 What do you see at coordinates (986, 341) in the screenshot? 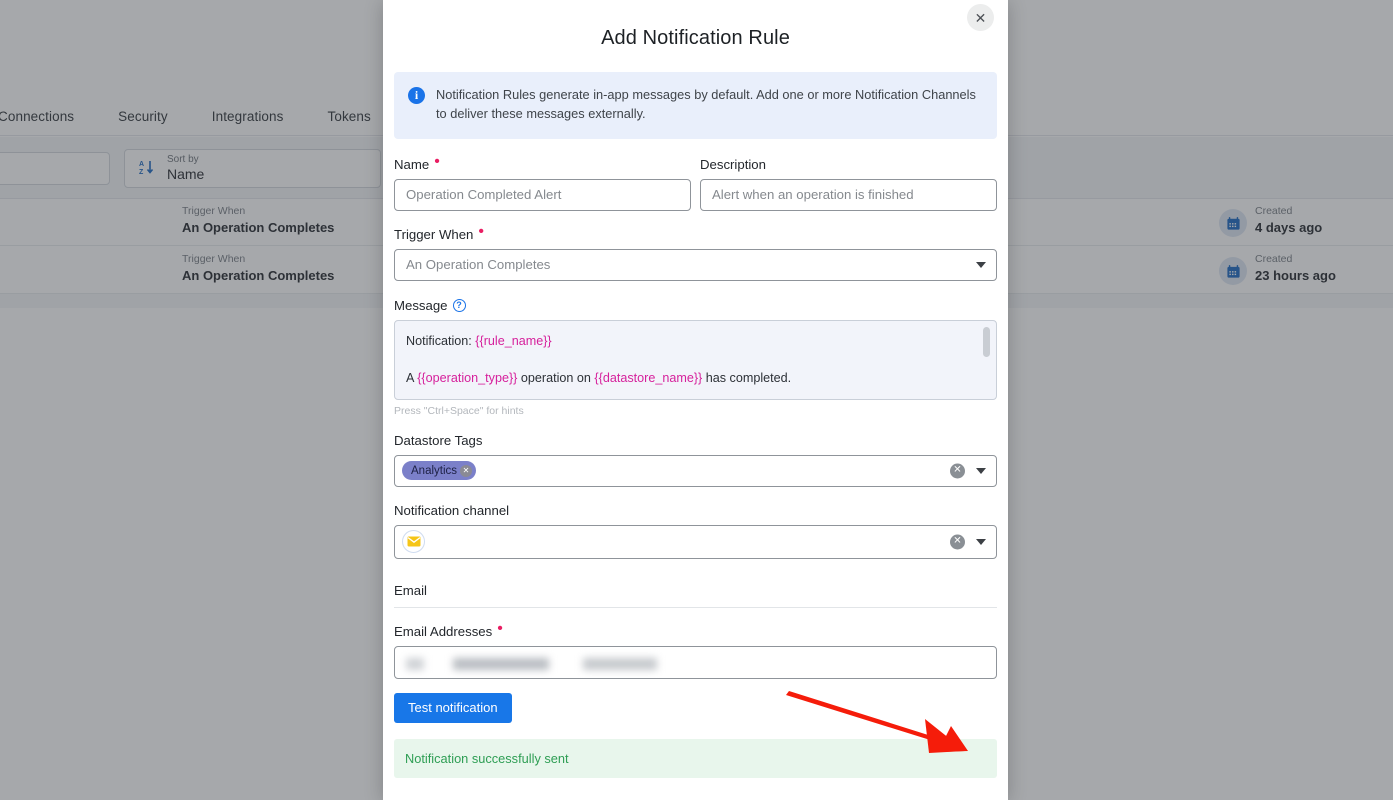
I see `message-scrollbar-thumb` at bounding box center [986, 341].